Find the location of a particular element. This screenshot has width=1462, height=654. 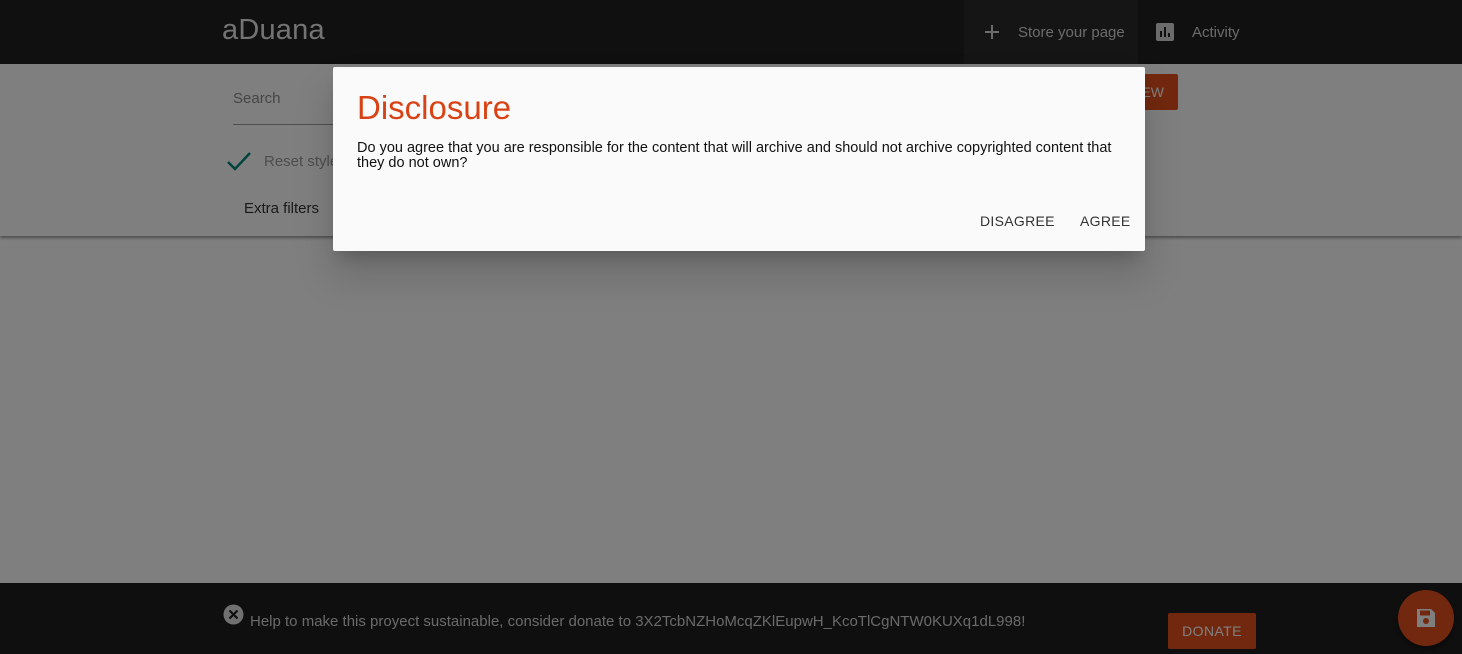

dialog-title: Disclosure is located at coordinates (434, 107).